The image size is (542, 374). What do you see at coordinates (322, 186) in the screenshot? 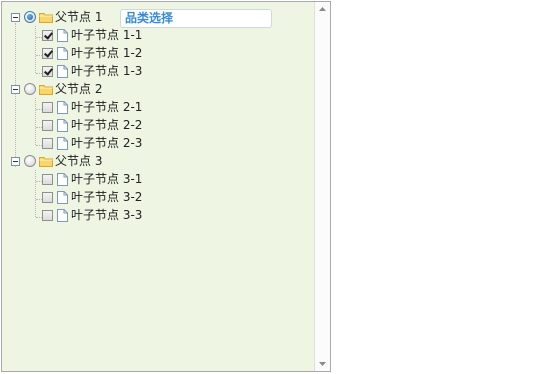
I see `vertical-scrollbar` at bounding box center [322, 186].